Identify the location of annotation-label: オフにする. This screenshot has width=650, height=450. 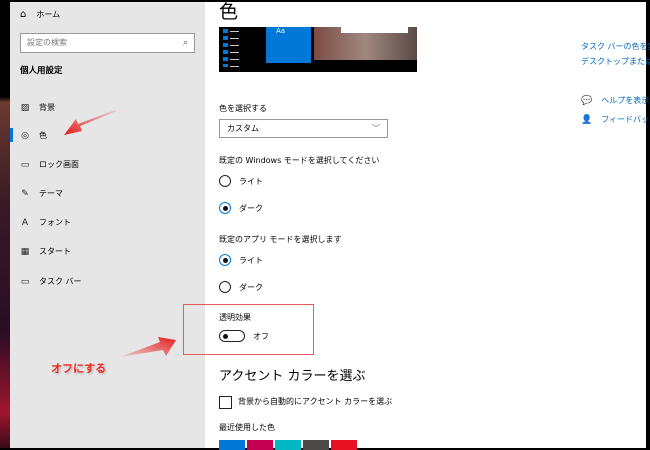
(79, 368).